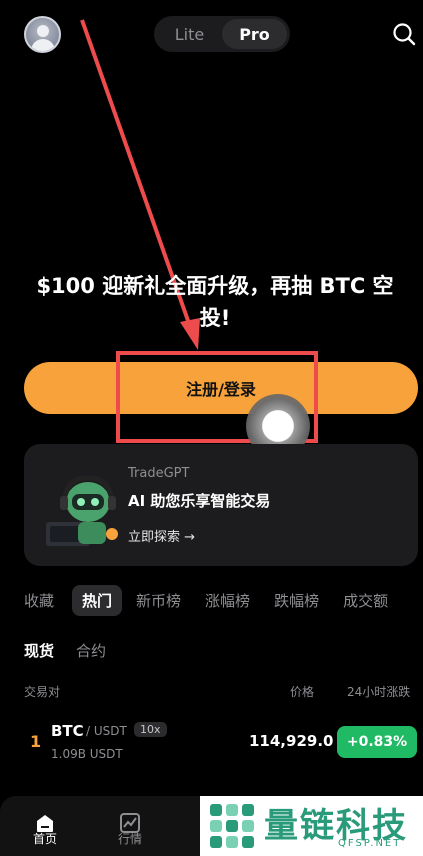  I want to click on row-symbol: BTC, so click(67, 731).